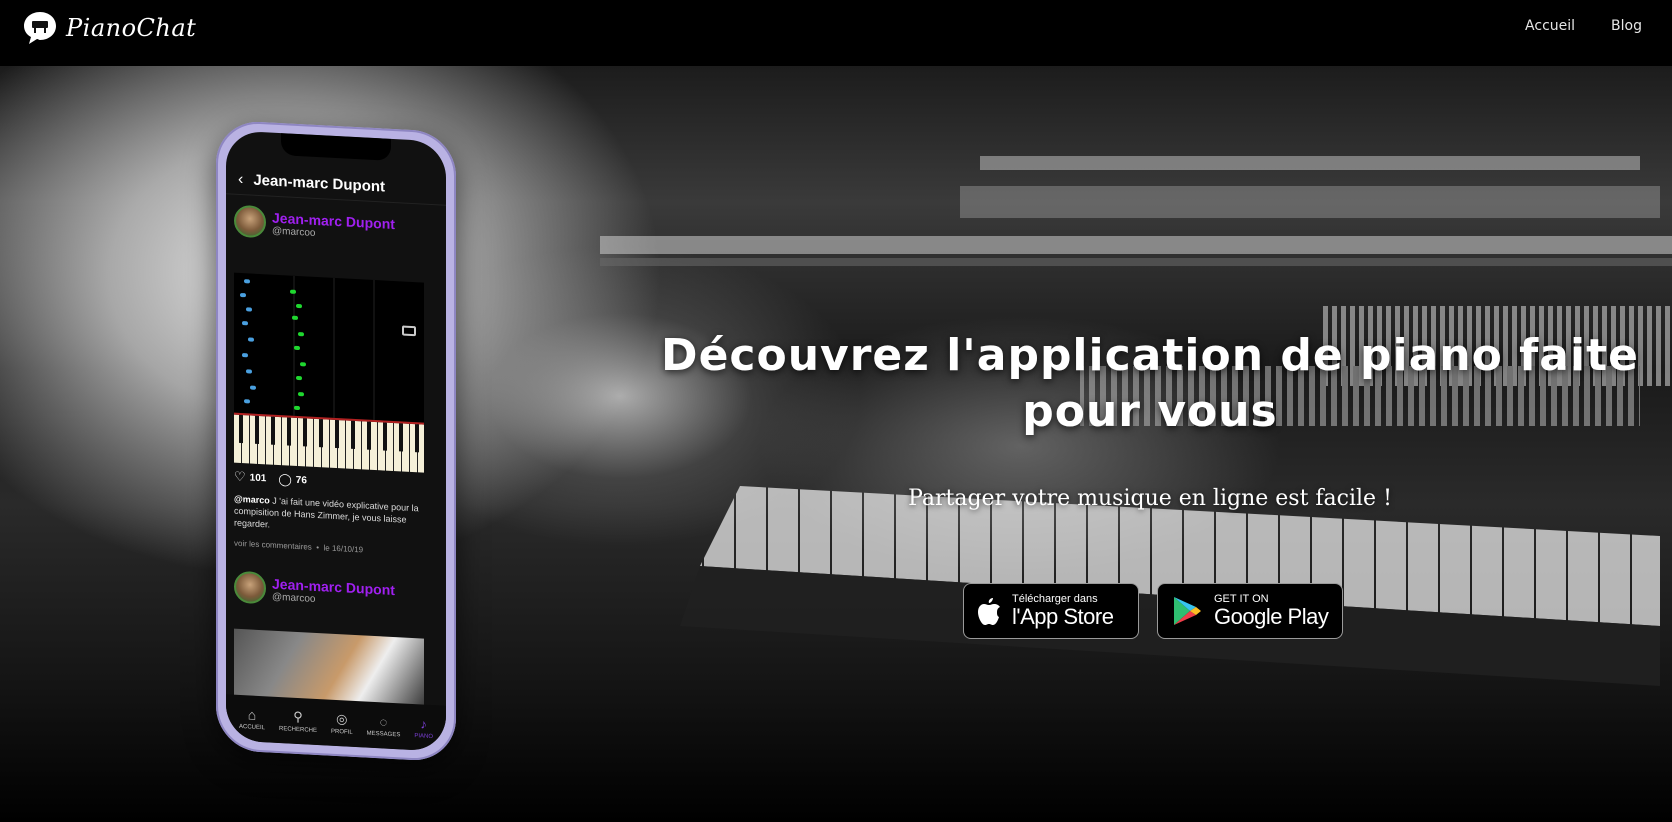 The height and width of the screenshot is (822, 1672). I want to click on likes: ♡ 101, so click(250, 478).